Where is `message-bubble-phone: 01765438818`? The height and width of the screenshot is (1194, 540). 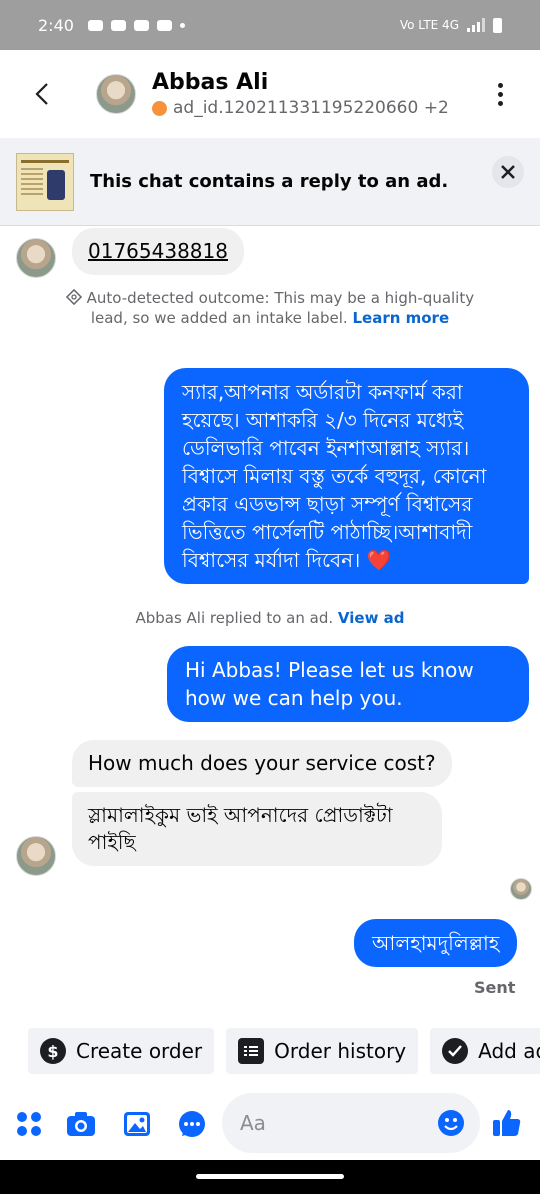
message-bubble-phone: 01765438818 is located at coordinates (158, 251).